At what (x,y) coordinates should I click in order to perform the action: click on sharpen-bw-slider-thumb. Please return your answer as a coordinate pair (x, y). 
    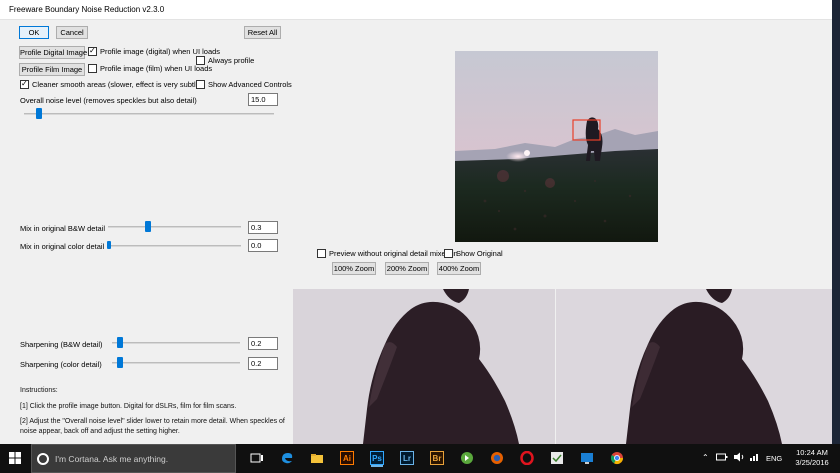
    Looking at the image, I should click on (119, 342).